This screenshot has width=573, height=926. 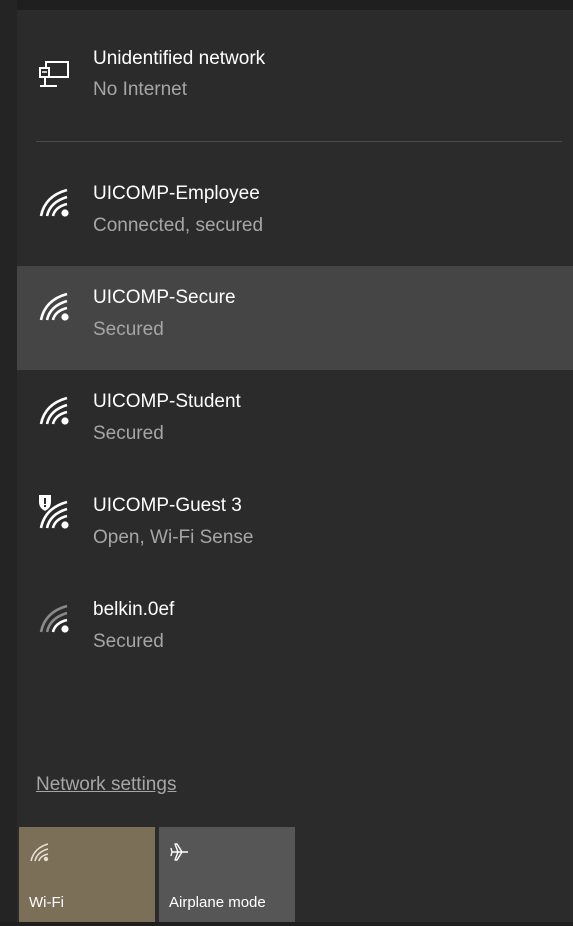 What do you see at coordinates (286, 924) in the screenshot?
I see `bottom-strip` at bounding box center [286, 924].